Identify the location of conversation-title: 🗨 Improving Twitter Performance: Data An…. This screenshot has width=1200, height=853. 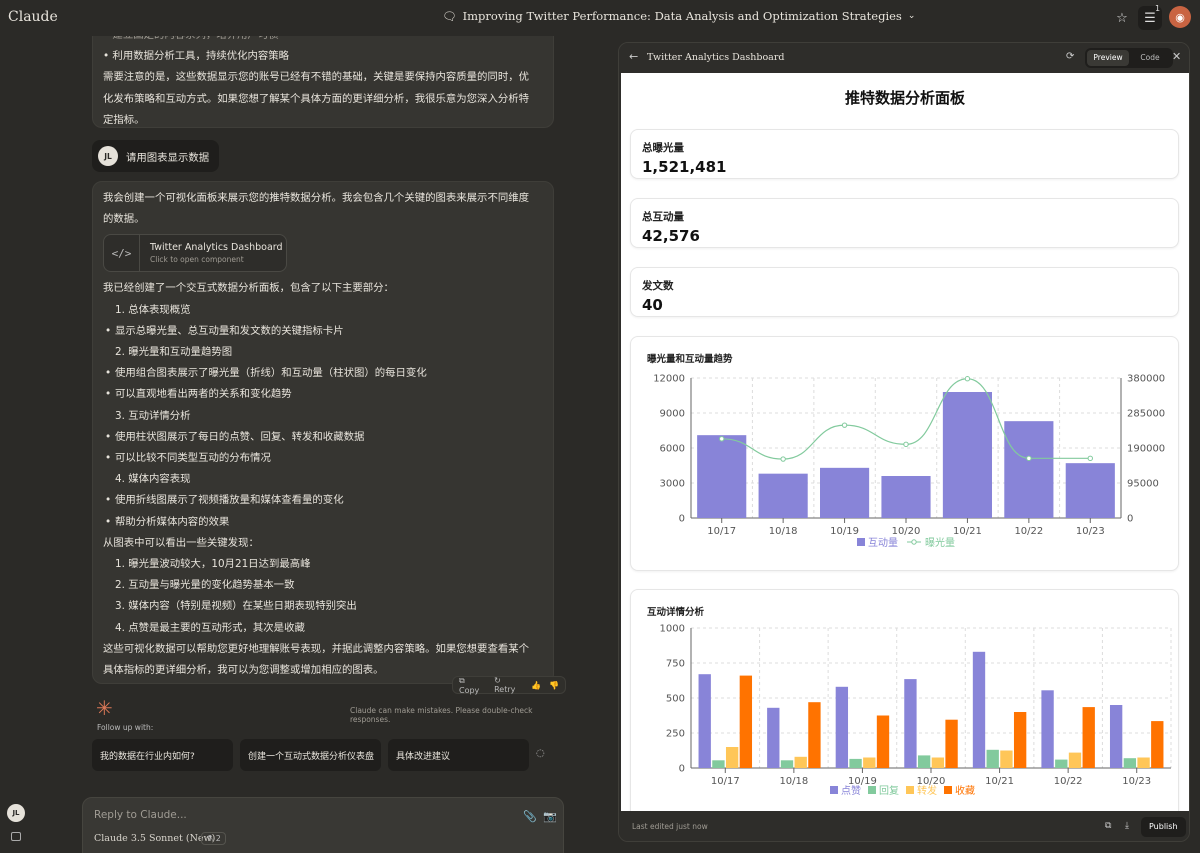
(678, 16).